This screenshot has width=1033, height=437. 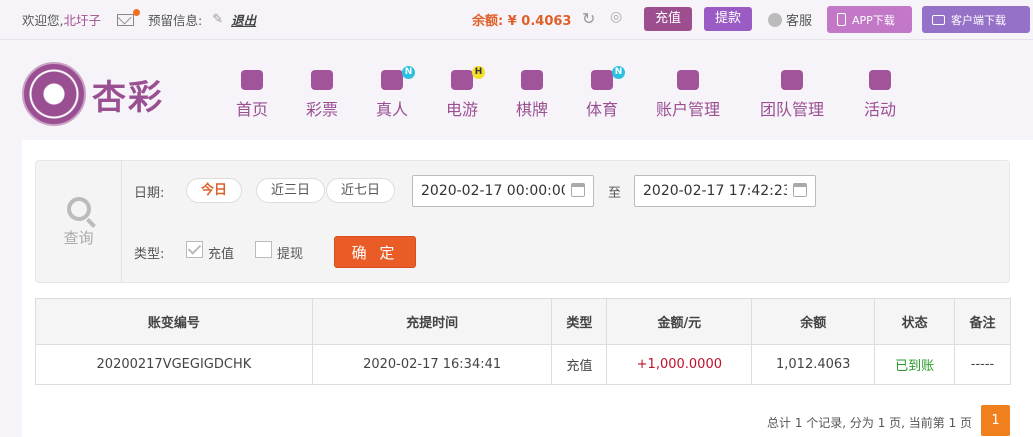 What do you see at coordinates (608, 78) in the screenshot?
I see `trophy-icon: N` at bounding box center [608, 78].